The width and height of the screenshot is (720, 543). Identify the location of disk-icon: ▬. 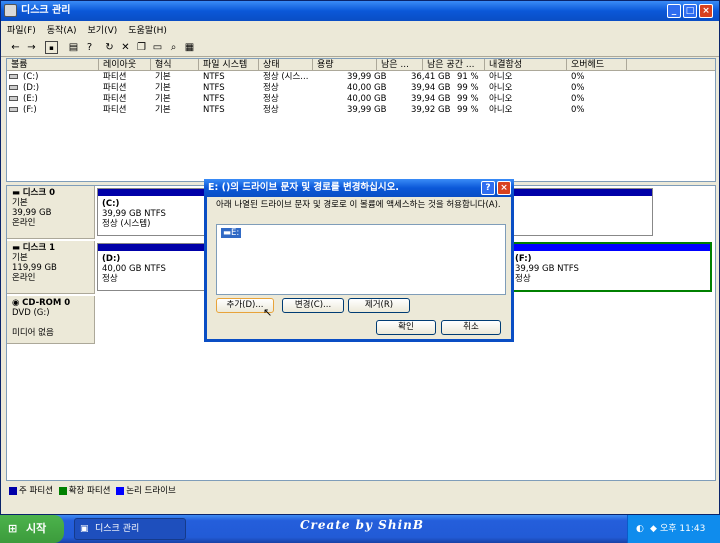
(17, 193).